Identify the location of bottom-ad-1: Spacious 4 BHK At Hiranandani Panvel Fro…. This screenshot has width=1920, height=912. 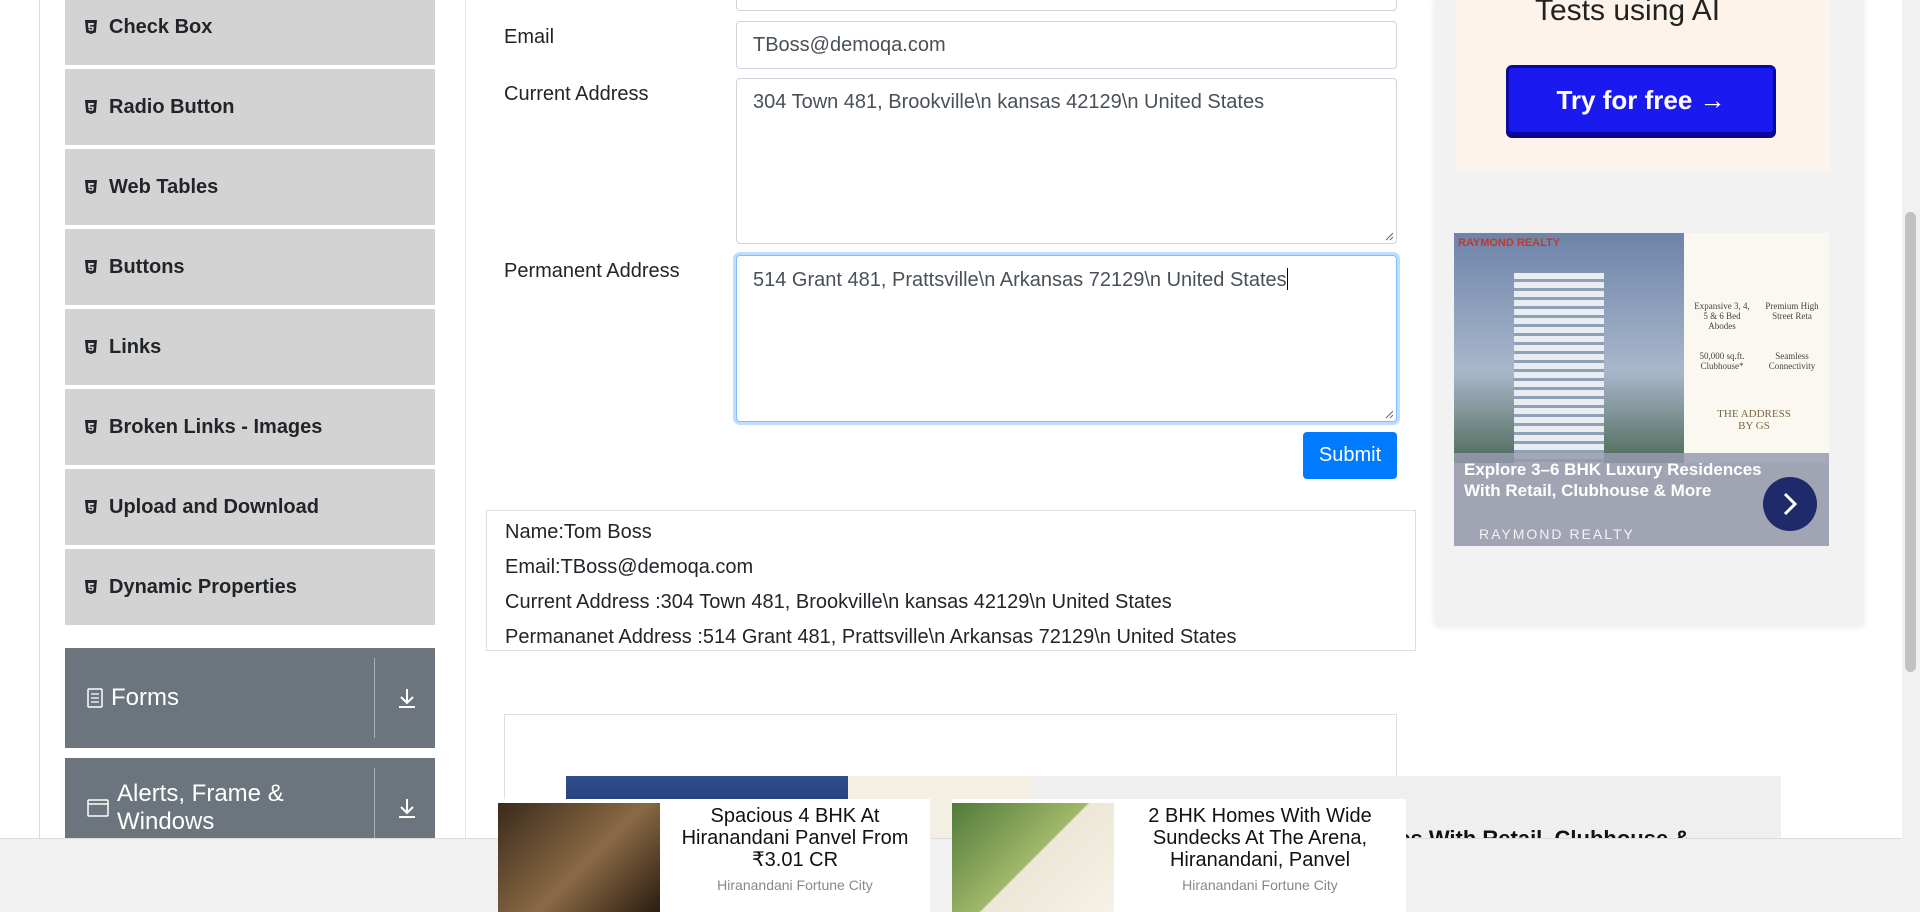
(714, 855).